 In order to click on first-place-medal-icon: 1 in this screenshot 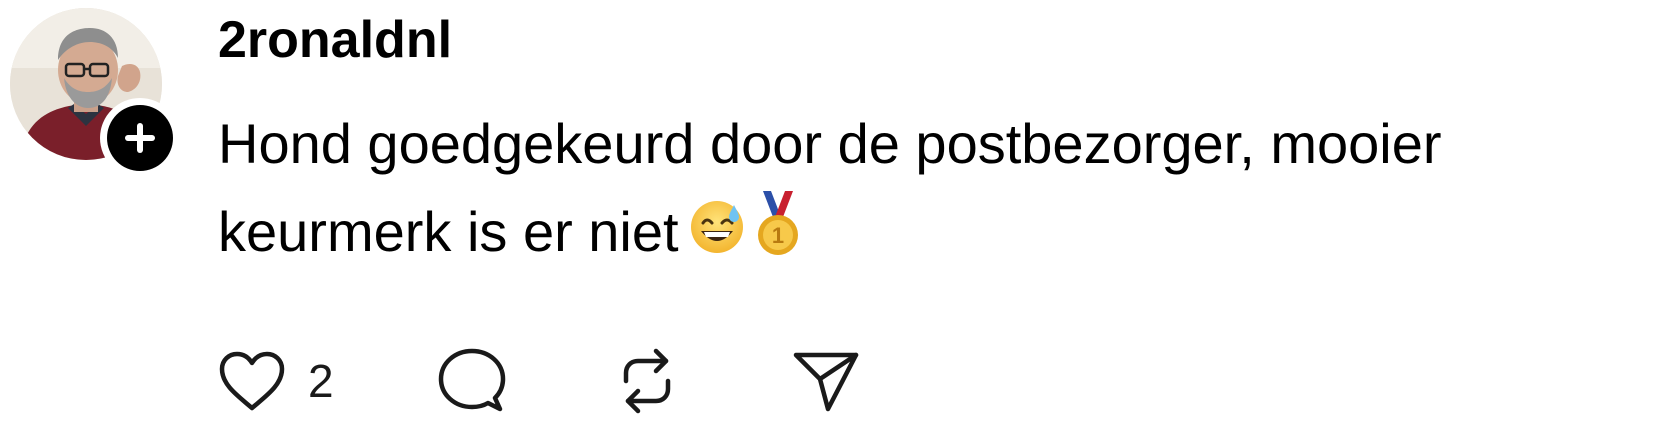, I will do `click(778, 236)`.